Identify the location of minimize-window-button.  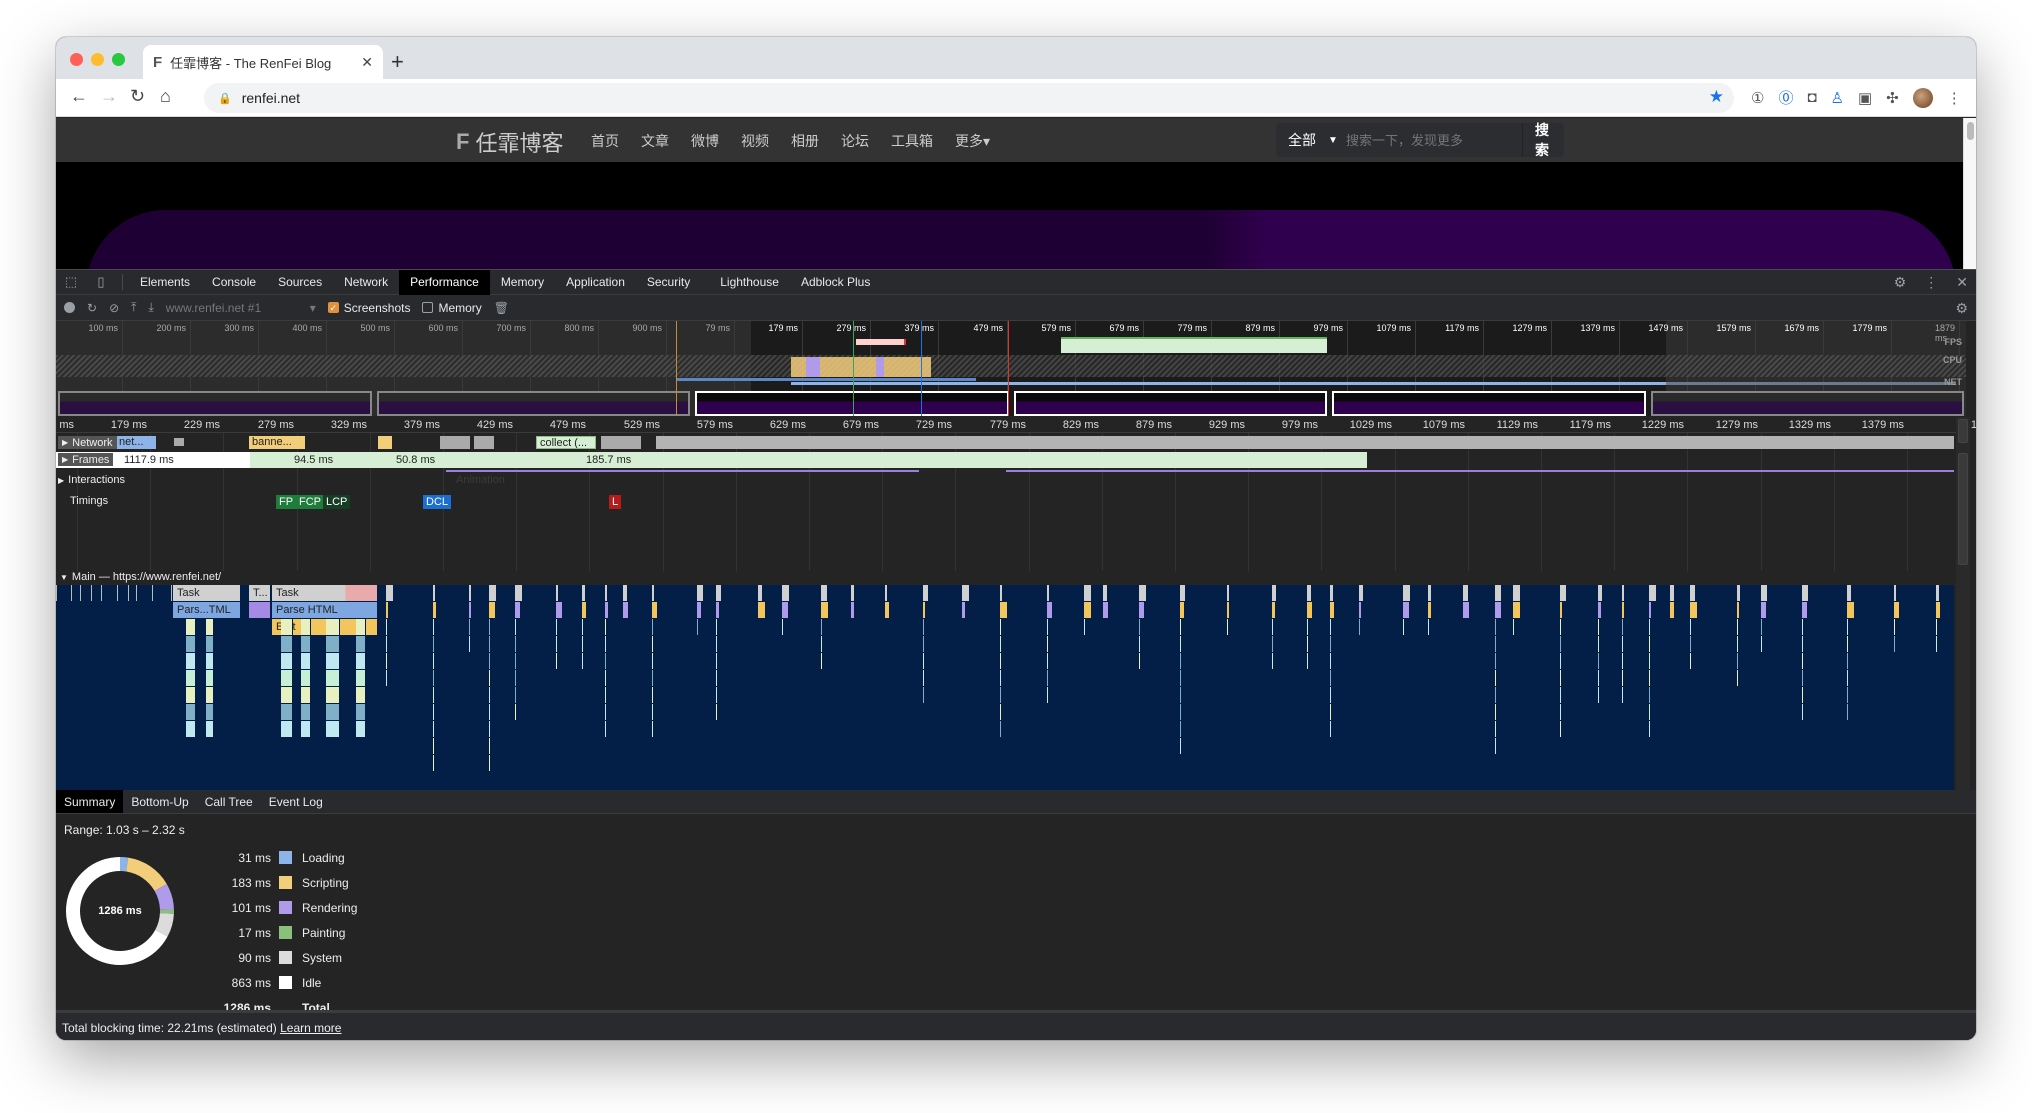
(97, 59).